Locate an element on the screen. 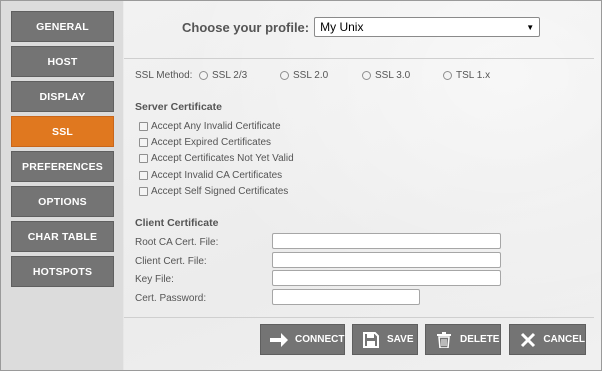  sidebar-item-preferences: PREFERENCES is located at coordinates (62, 166).